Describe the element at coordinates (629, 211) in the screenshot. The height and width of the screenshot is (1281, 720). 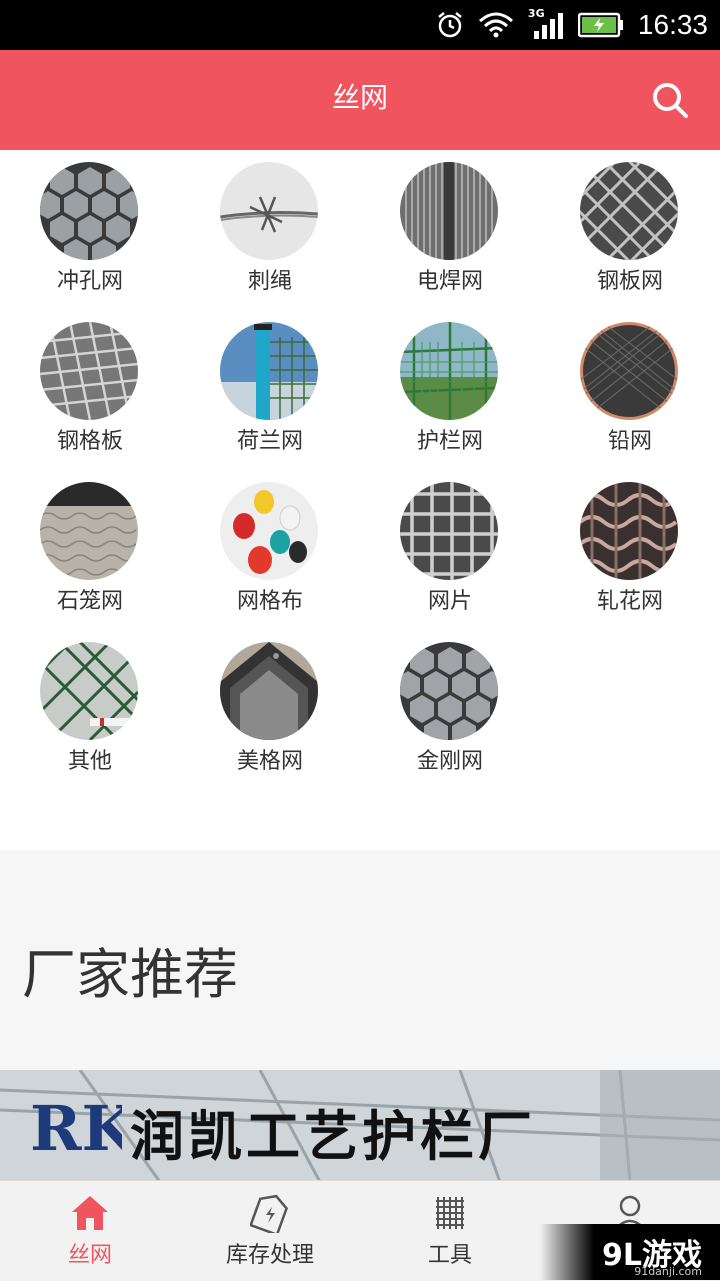
I see `expanded-metal-image` at that location.